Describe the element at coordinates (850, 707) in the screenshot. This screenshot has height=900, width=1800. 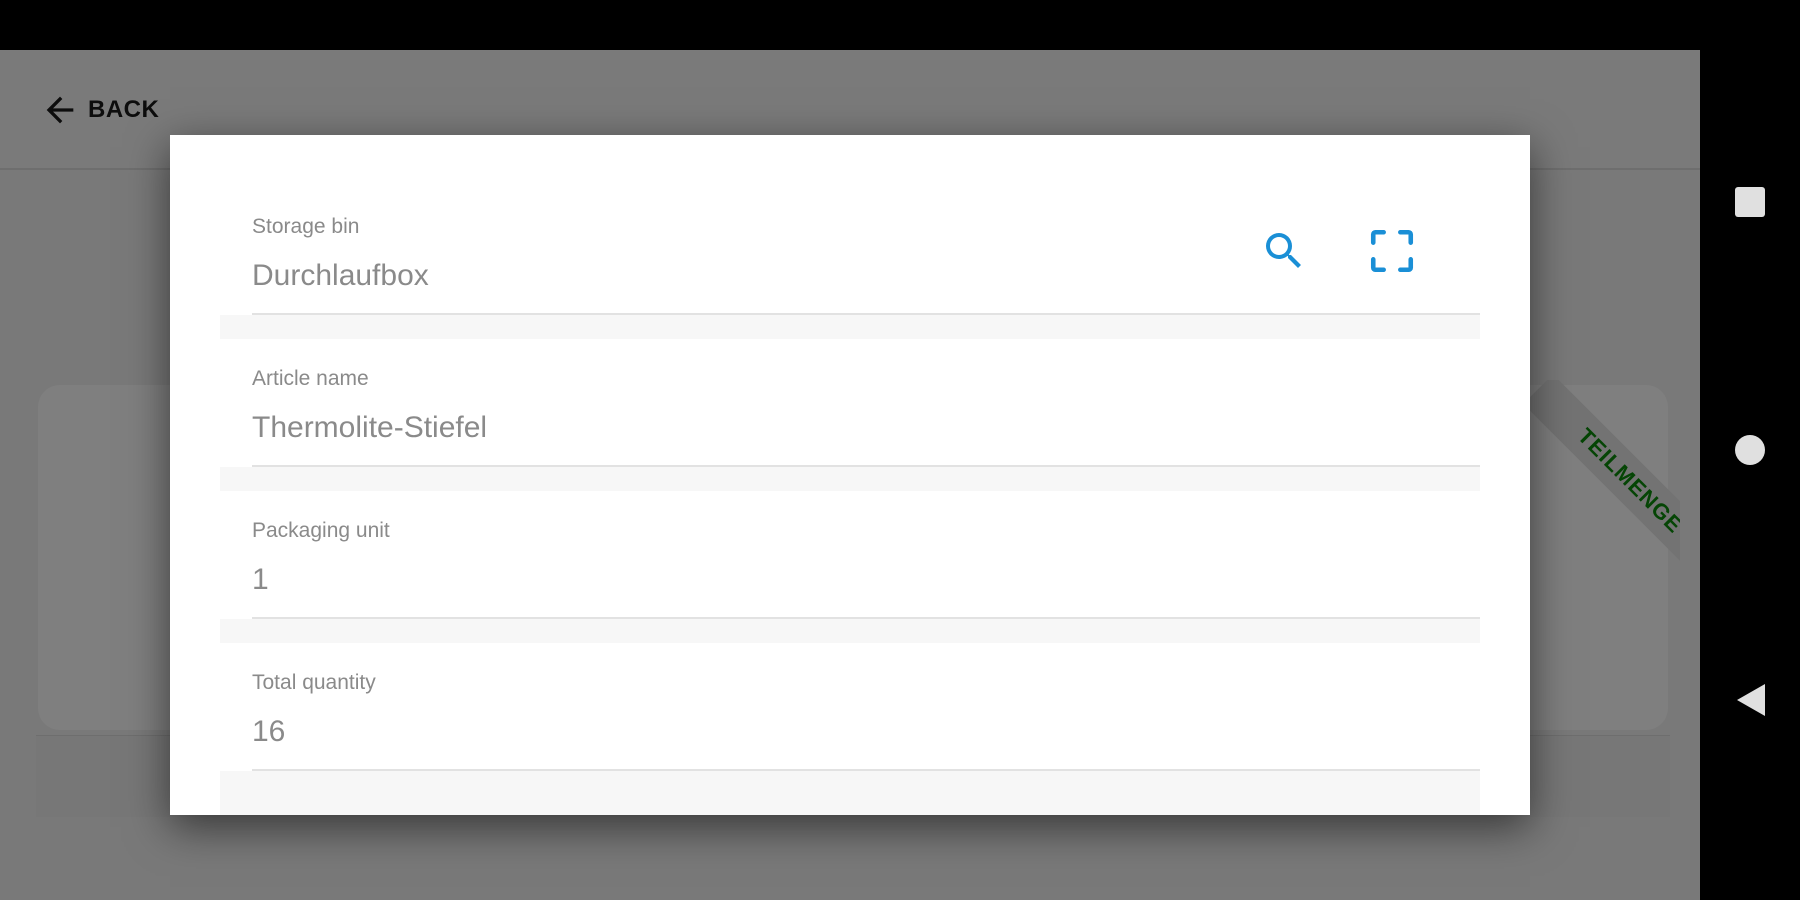
I see `total-quantity-field: Total quantity` at that location.